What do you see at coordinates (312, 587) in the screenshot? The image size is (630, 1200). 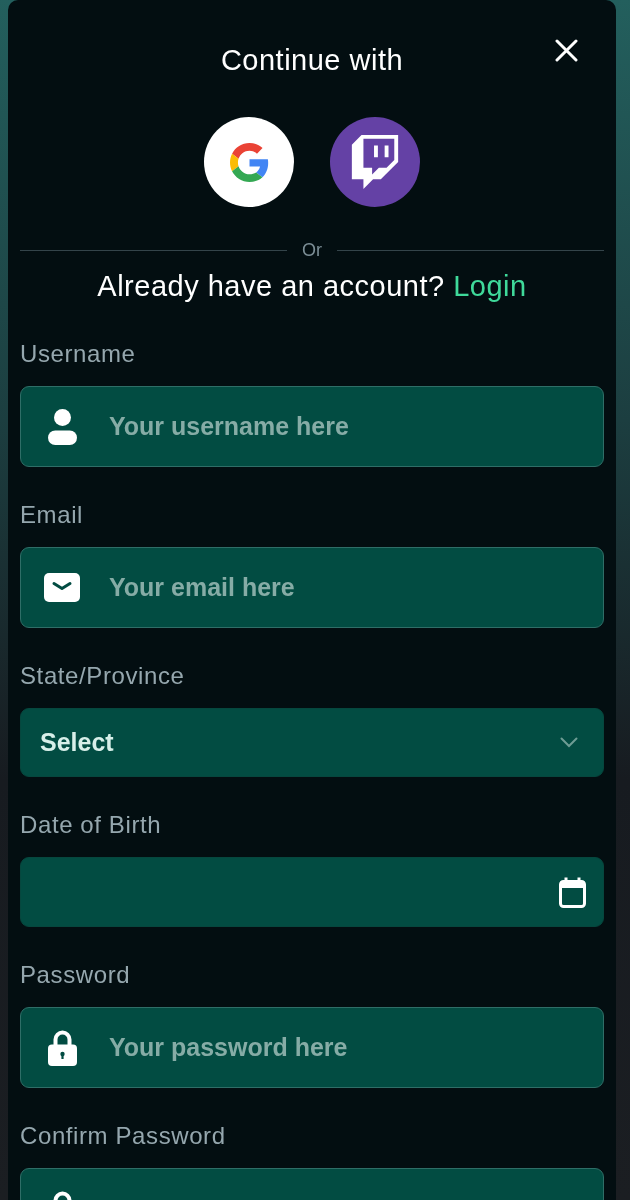 I see `email-field: Your email here` at bounding box center [312, 587].